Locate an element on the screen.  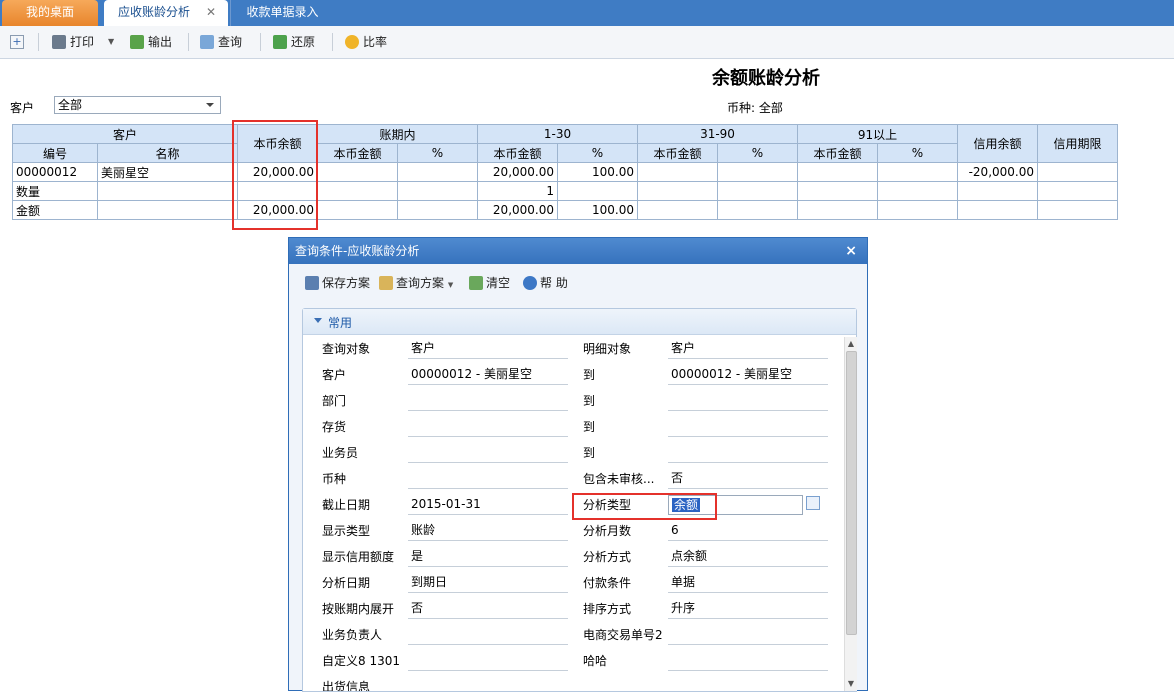
tab-receipt-entry: 收款单据录入 is located at coordinates (282, 13).